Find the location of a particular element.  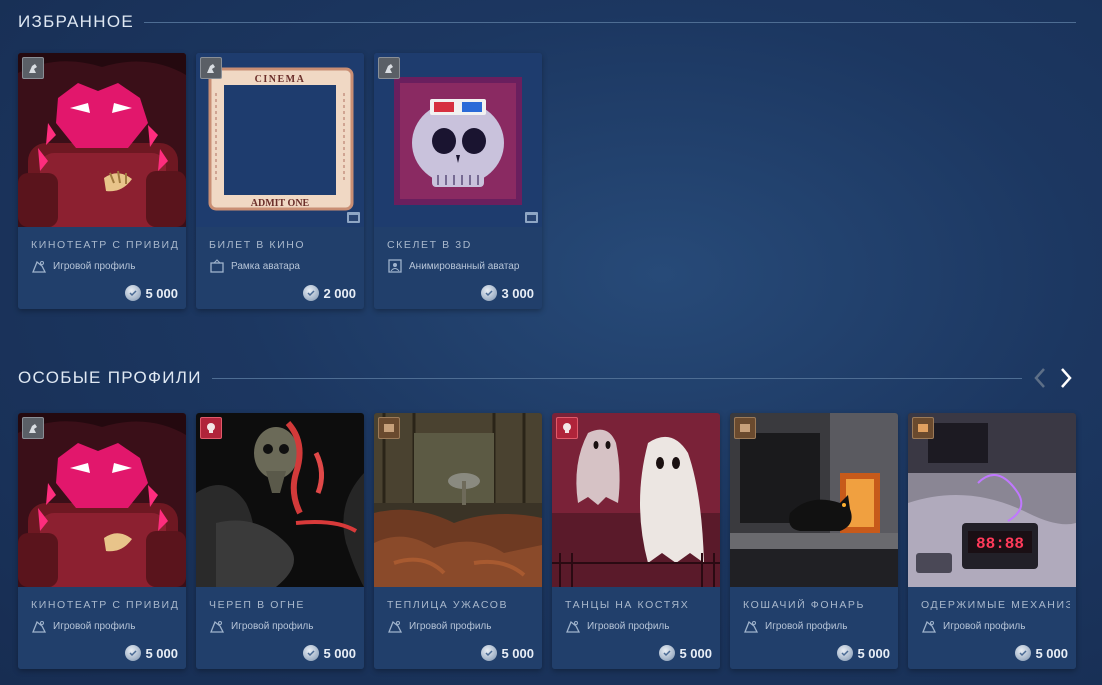

card-info: СКЕЛЕТ В 3D Анимированный аватар 3 000 is located at coordinates (458, 268).